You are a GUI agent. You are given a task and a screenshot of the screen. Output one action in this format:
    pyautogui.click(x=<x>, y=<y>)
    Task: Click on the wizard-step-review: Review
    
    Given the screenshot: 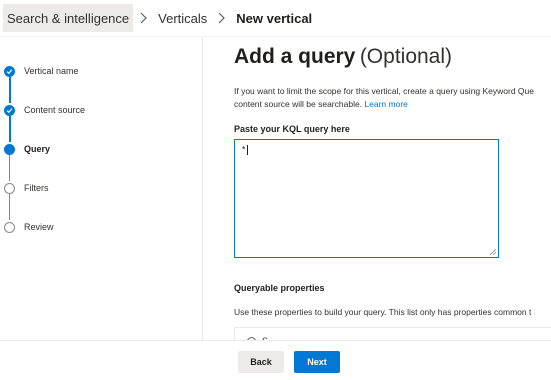 What is the action you would take?
    pyautogui.click(x=29, y=227)
    